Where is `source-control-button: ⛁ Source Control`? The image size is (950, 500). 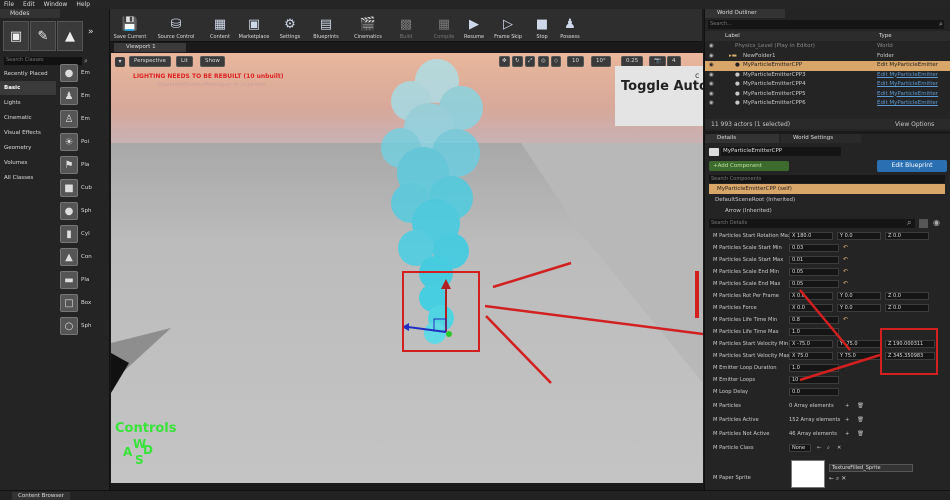 source-control-button: ⛁ Source Control is located at coordinates (176, 26).